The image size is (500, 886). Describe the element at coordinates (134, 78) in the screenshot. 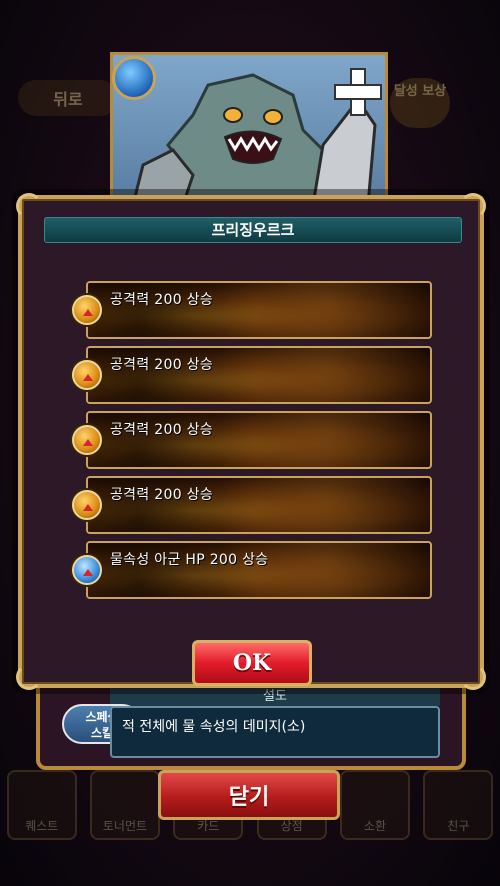

I see `water-element-icon` at that location.